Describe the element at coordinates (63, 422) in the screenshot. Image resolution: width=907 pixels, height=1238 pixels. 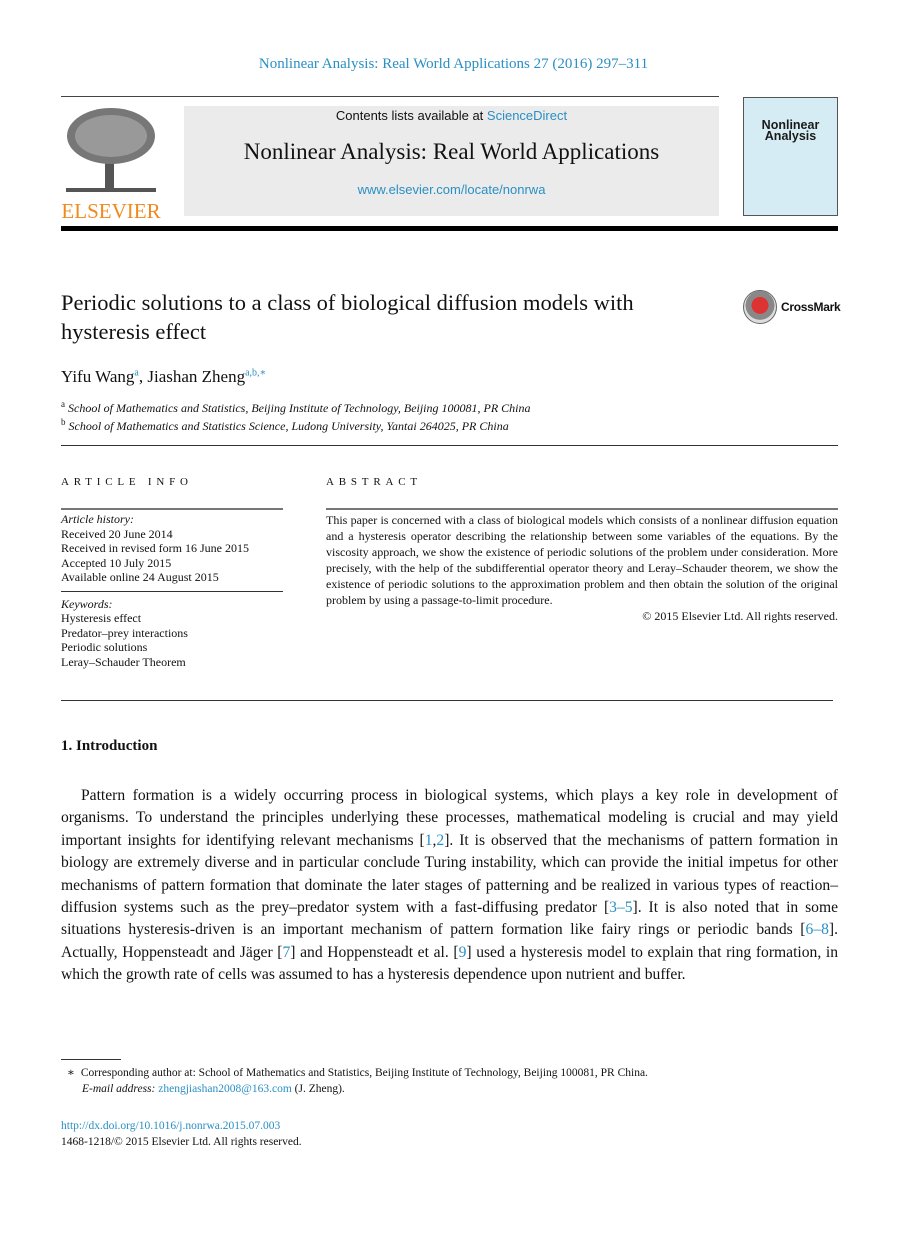
I see `affiliation-mark: b` at that location.